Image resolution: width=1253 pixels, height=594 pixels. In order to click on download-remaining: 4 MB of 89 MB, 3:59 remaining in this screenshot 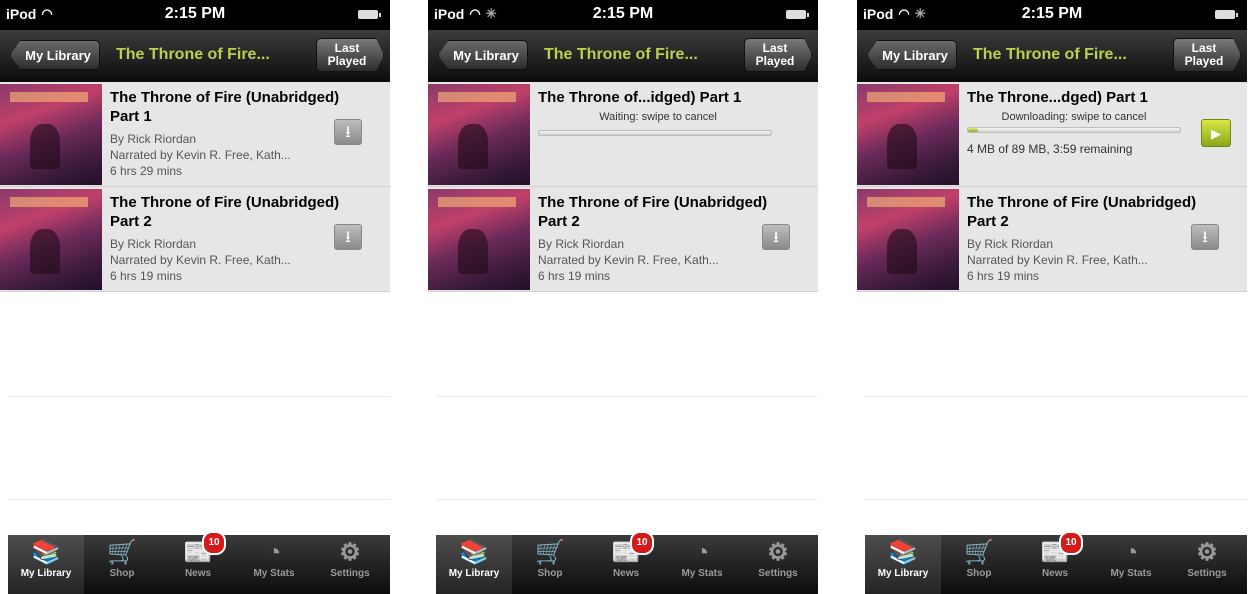, I will do `click(1050, 149)`.